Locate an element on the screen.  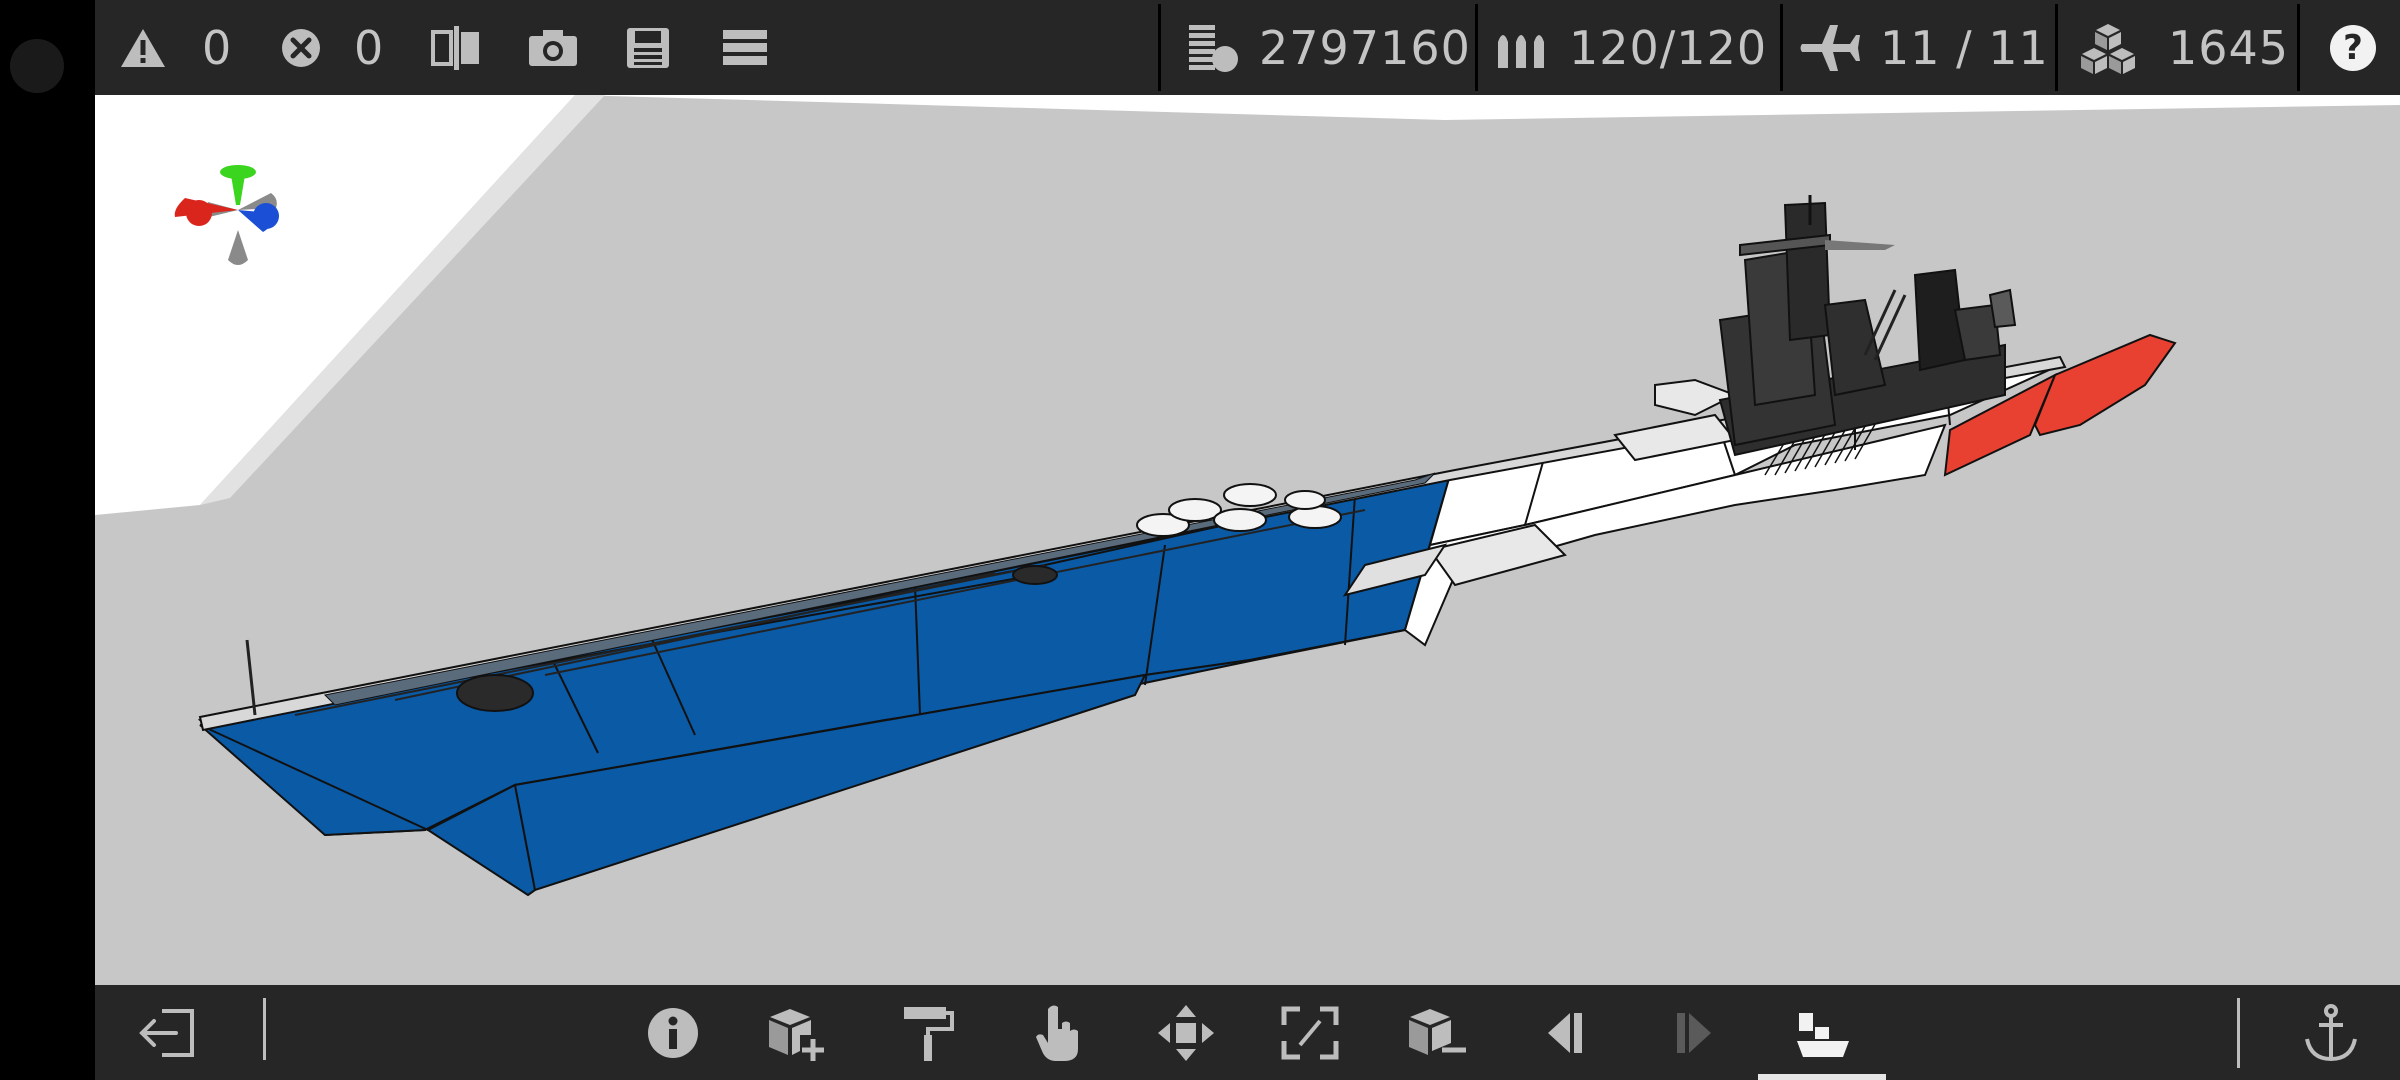
menu-button is located at coordinates (745, 47).